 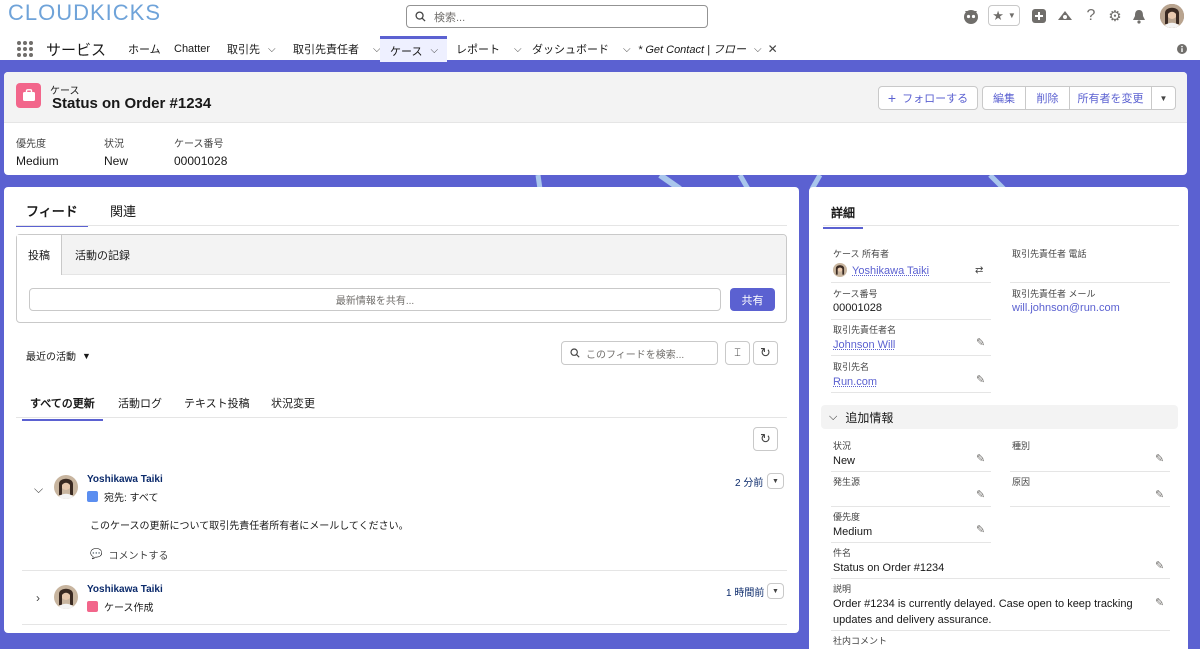 I want to click on edit-button: 編集, so click(x=1004, y=98).